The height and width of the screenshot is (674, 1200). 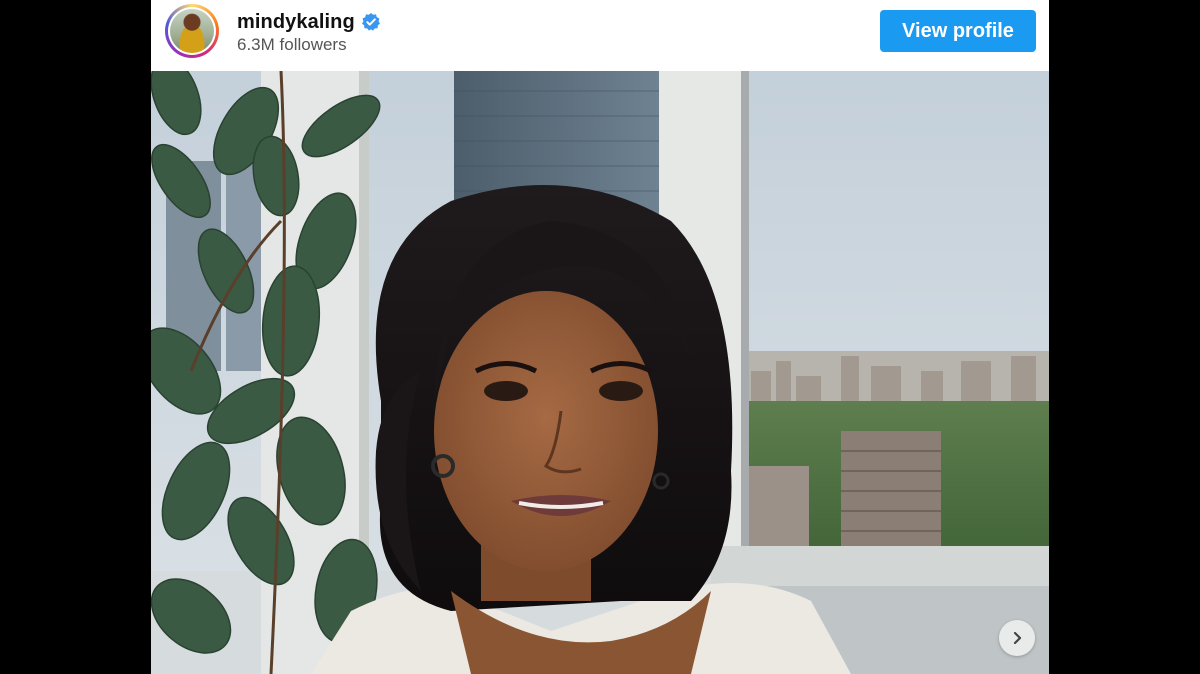 I want to click on avatar-image, so click(x=192, y=31).